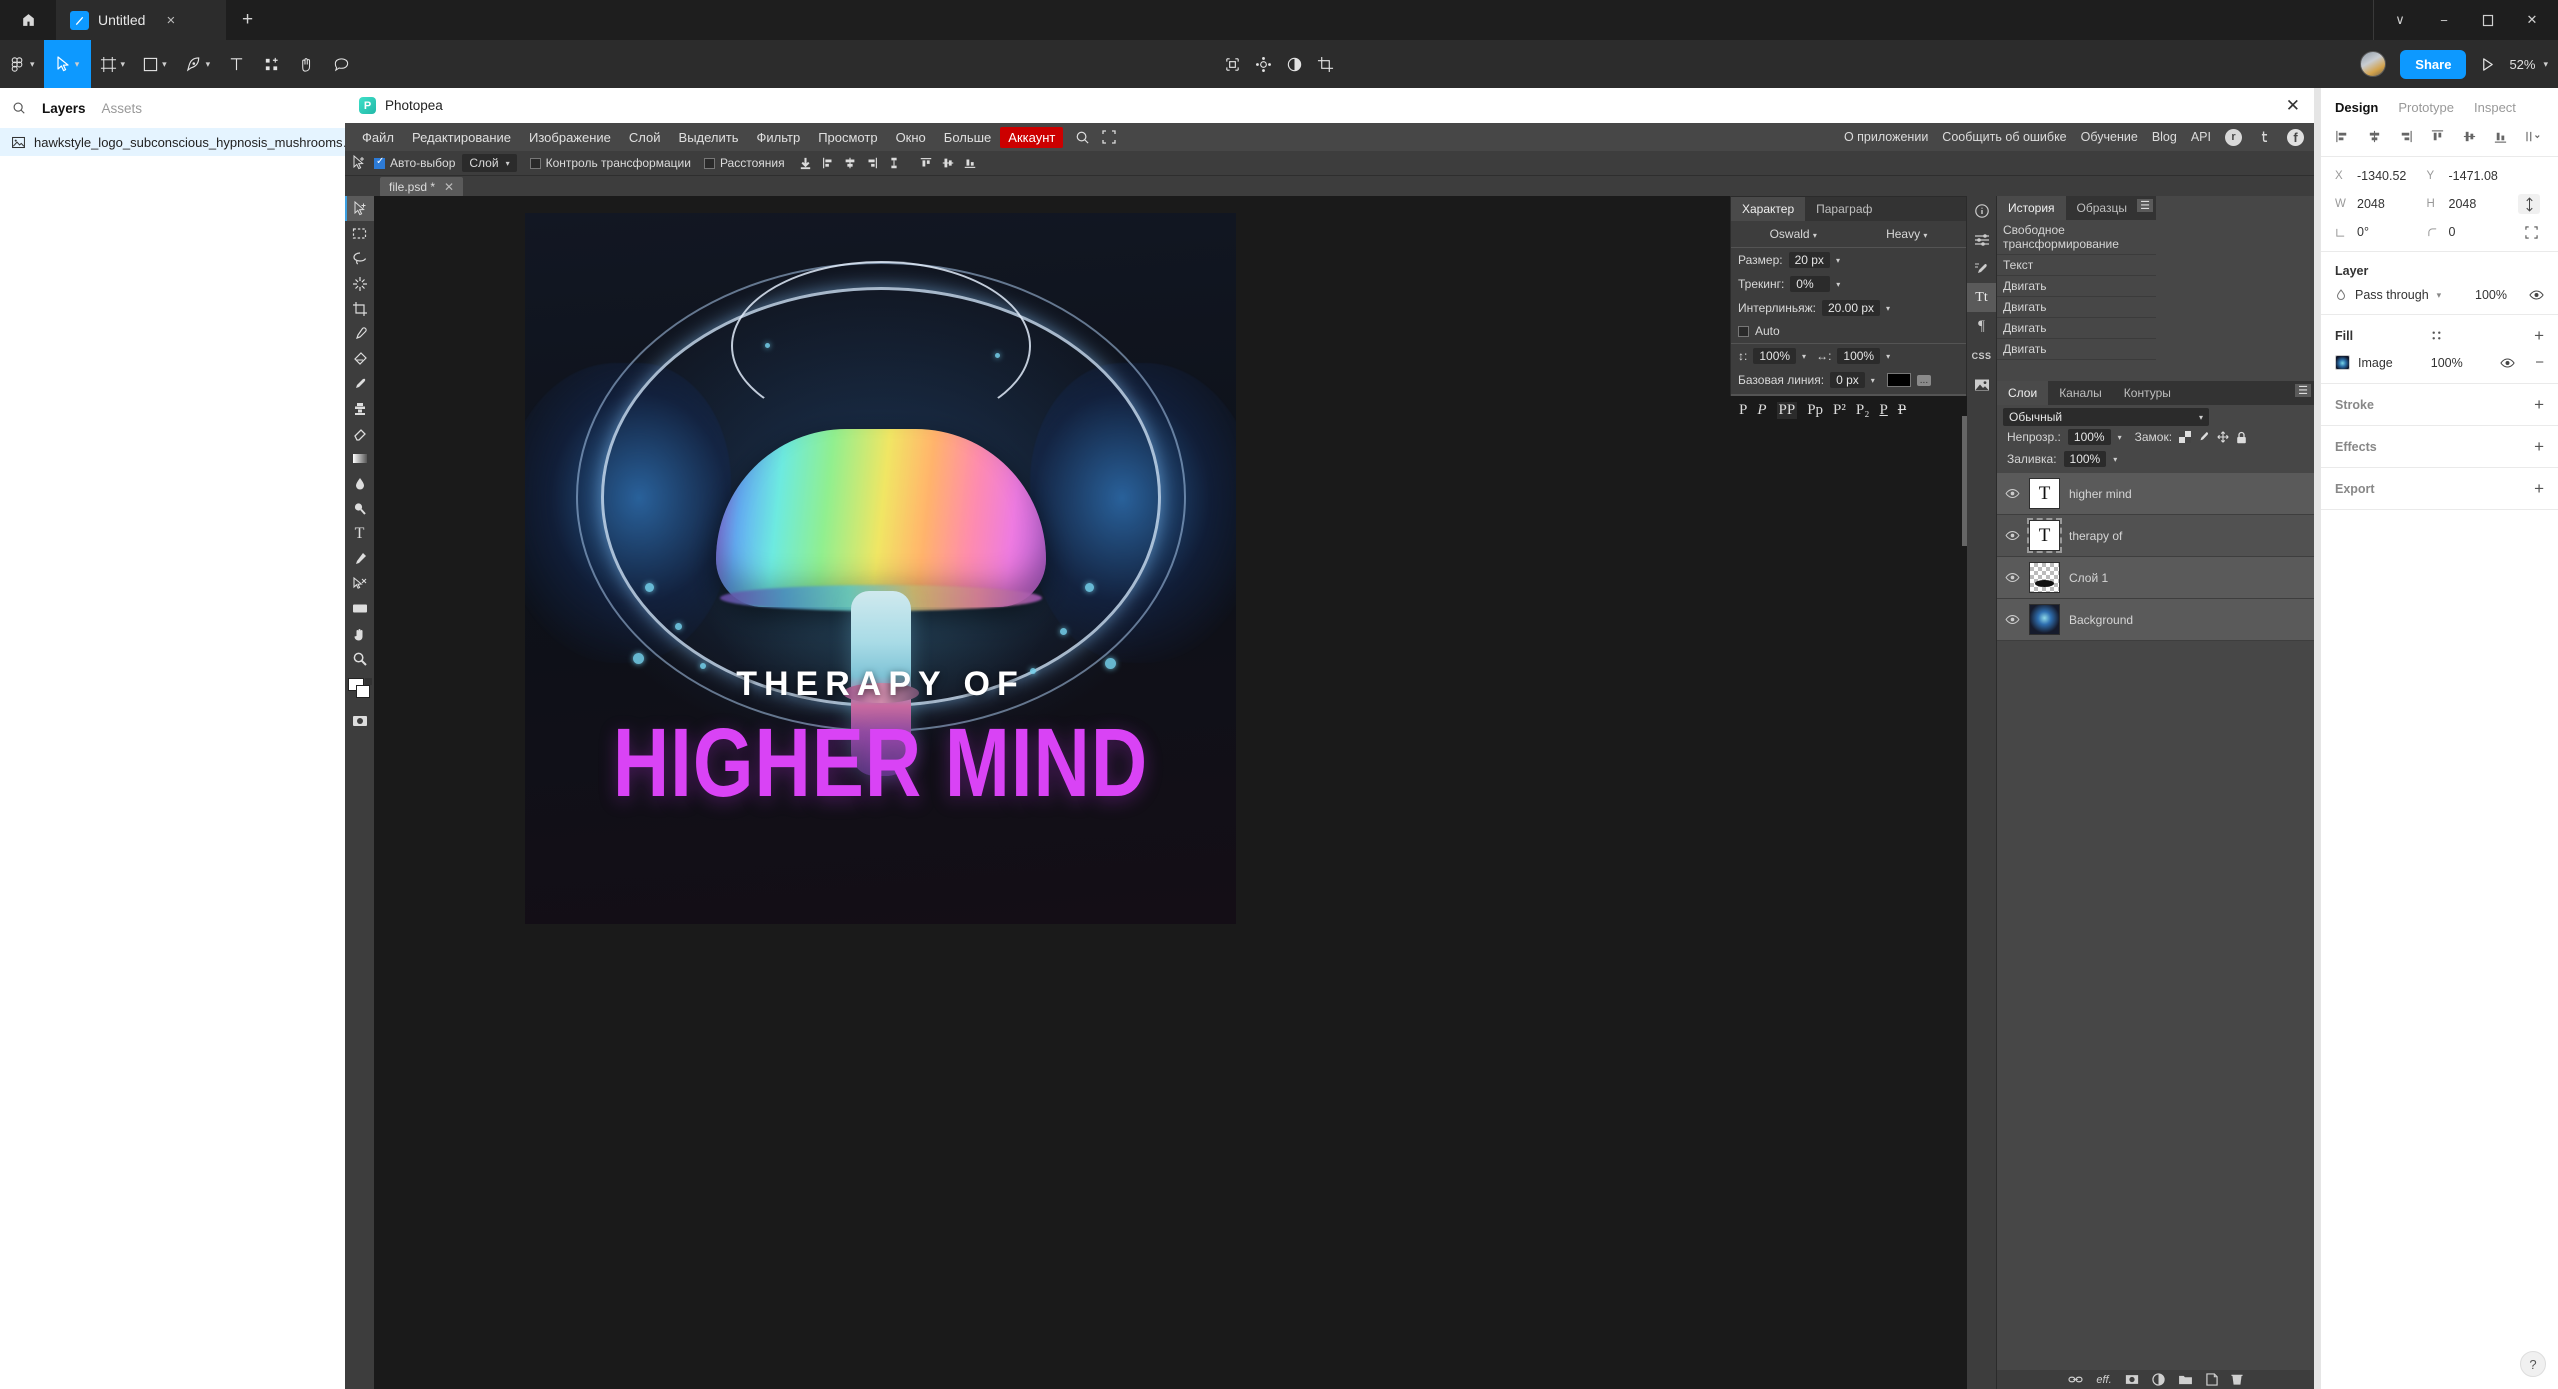  I want to click on document-tab: file.psd * ✕, so click(422, 187).